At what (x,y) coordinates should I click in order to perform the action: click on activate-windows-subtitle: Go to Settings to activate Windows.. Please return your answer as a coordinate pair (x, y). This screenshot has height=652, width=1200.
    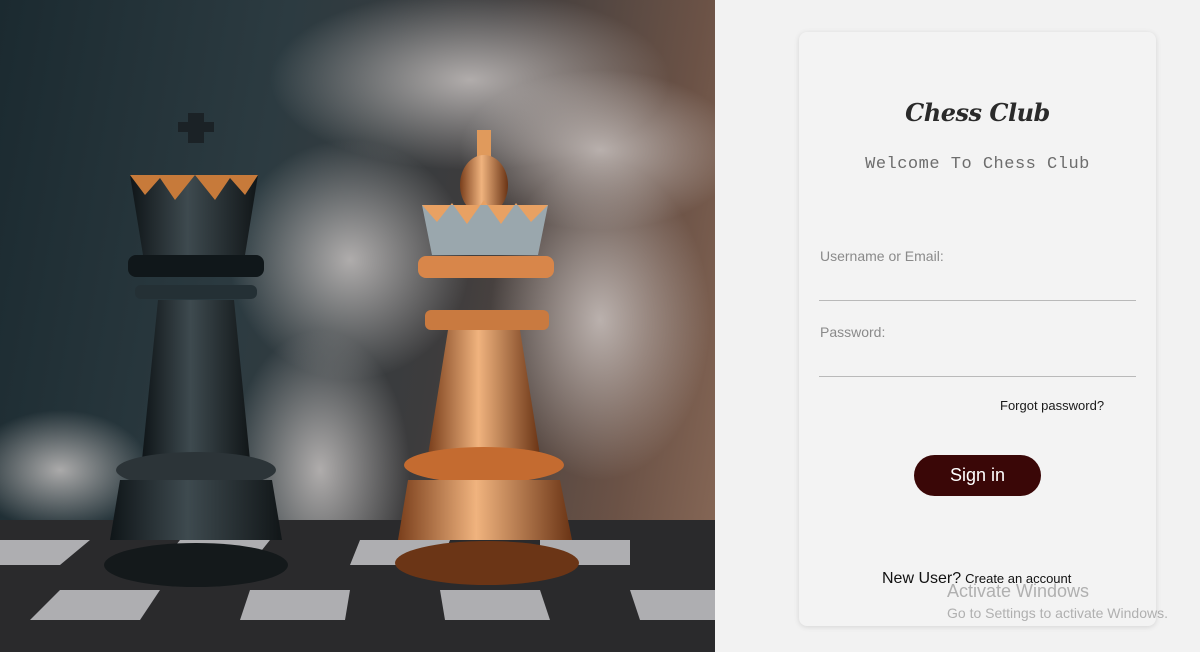
    Looking at the image, I should click on (1057, 613).